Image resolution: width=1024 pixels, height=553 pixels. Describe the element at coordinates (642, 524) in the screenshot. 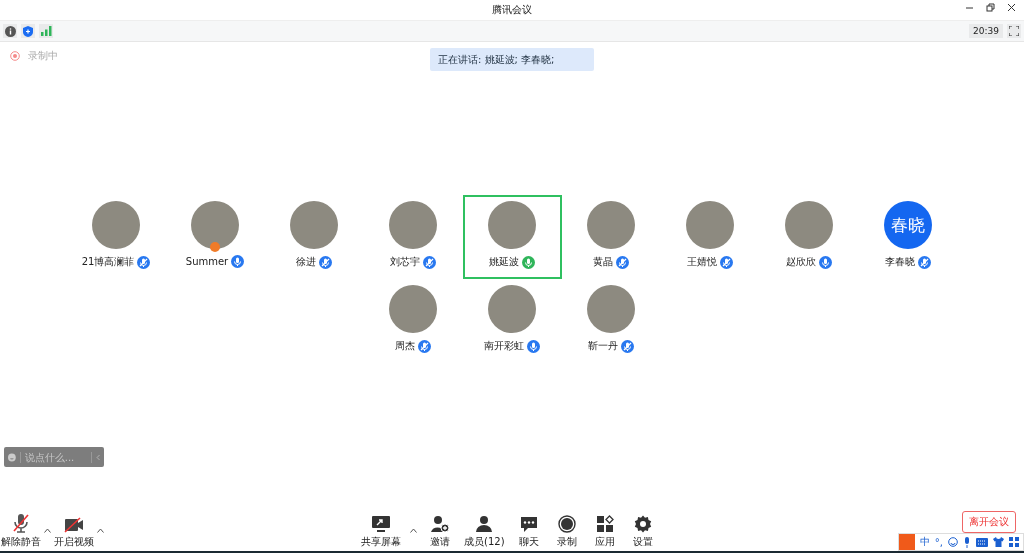

I see `settings-icon` at that location.